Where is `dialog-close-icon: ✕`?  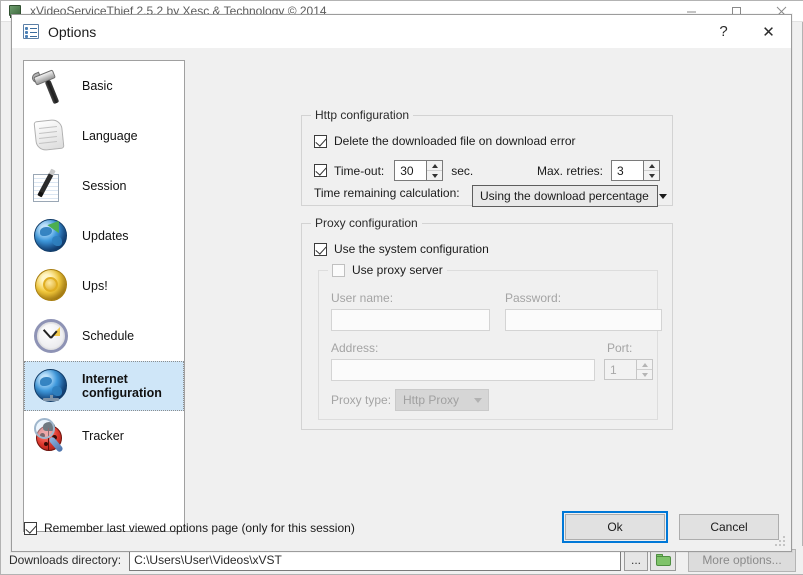
dialog-close-icon: ✕ is located at coordinates (768, 31).